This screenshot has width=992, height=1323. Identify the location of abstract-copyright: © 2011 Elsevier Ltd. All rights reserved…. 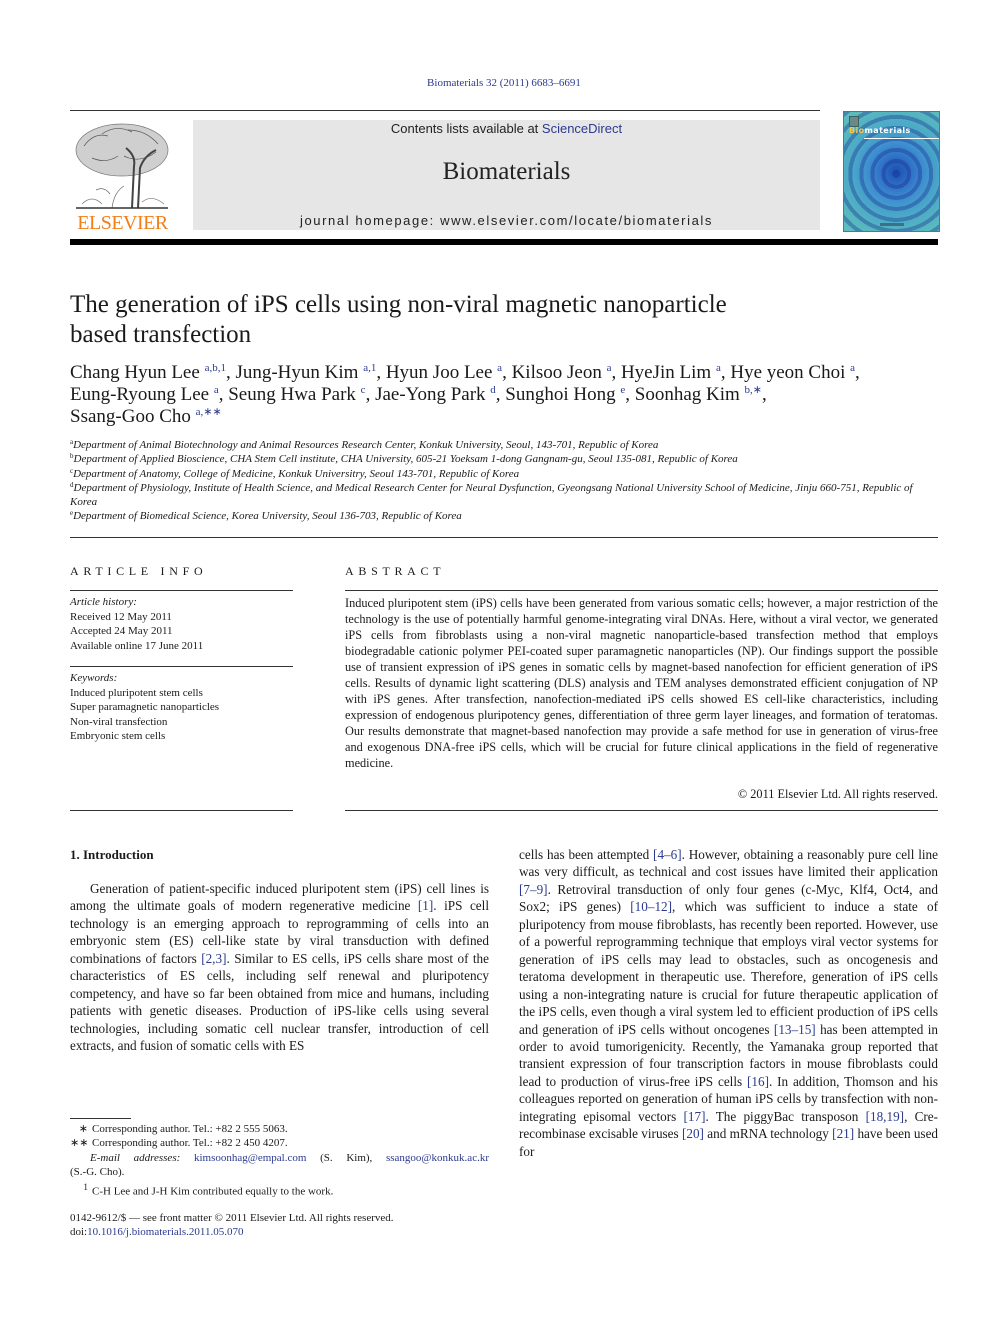
(837, 794).